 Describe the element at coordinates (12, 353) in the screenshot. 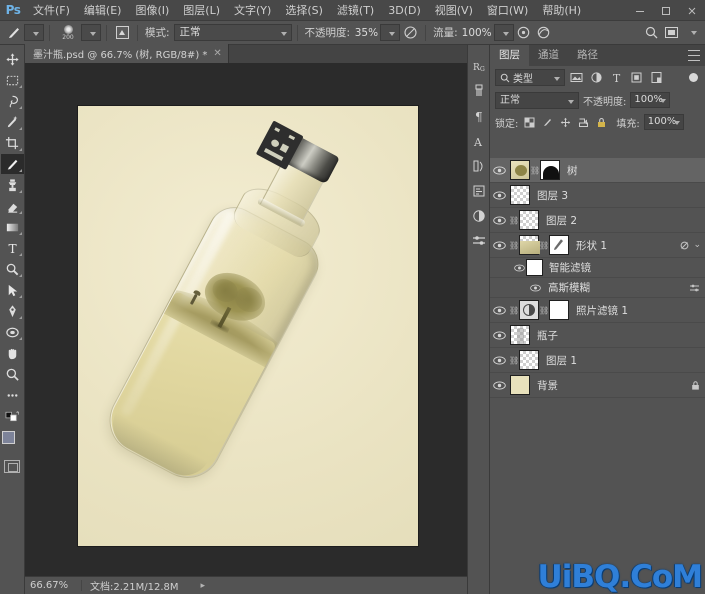

I see `hand-tool` at that location.